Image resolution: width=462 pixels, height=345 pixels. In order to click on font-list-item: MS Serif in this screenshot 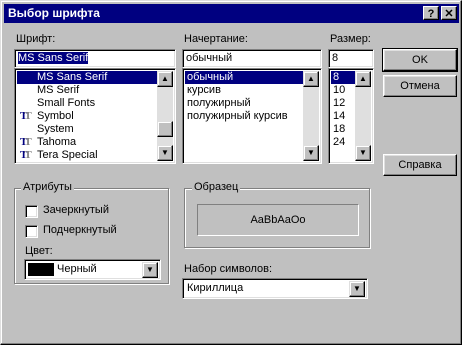, I will do `click(95, 90)`.